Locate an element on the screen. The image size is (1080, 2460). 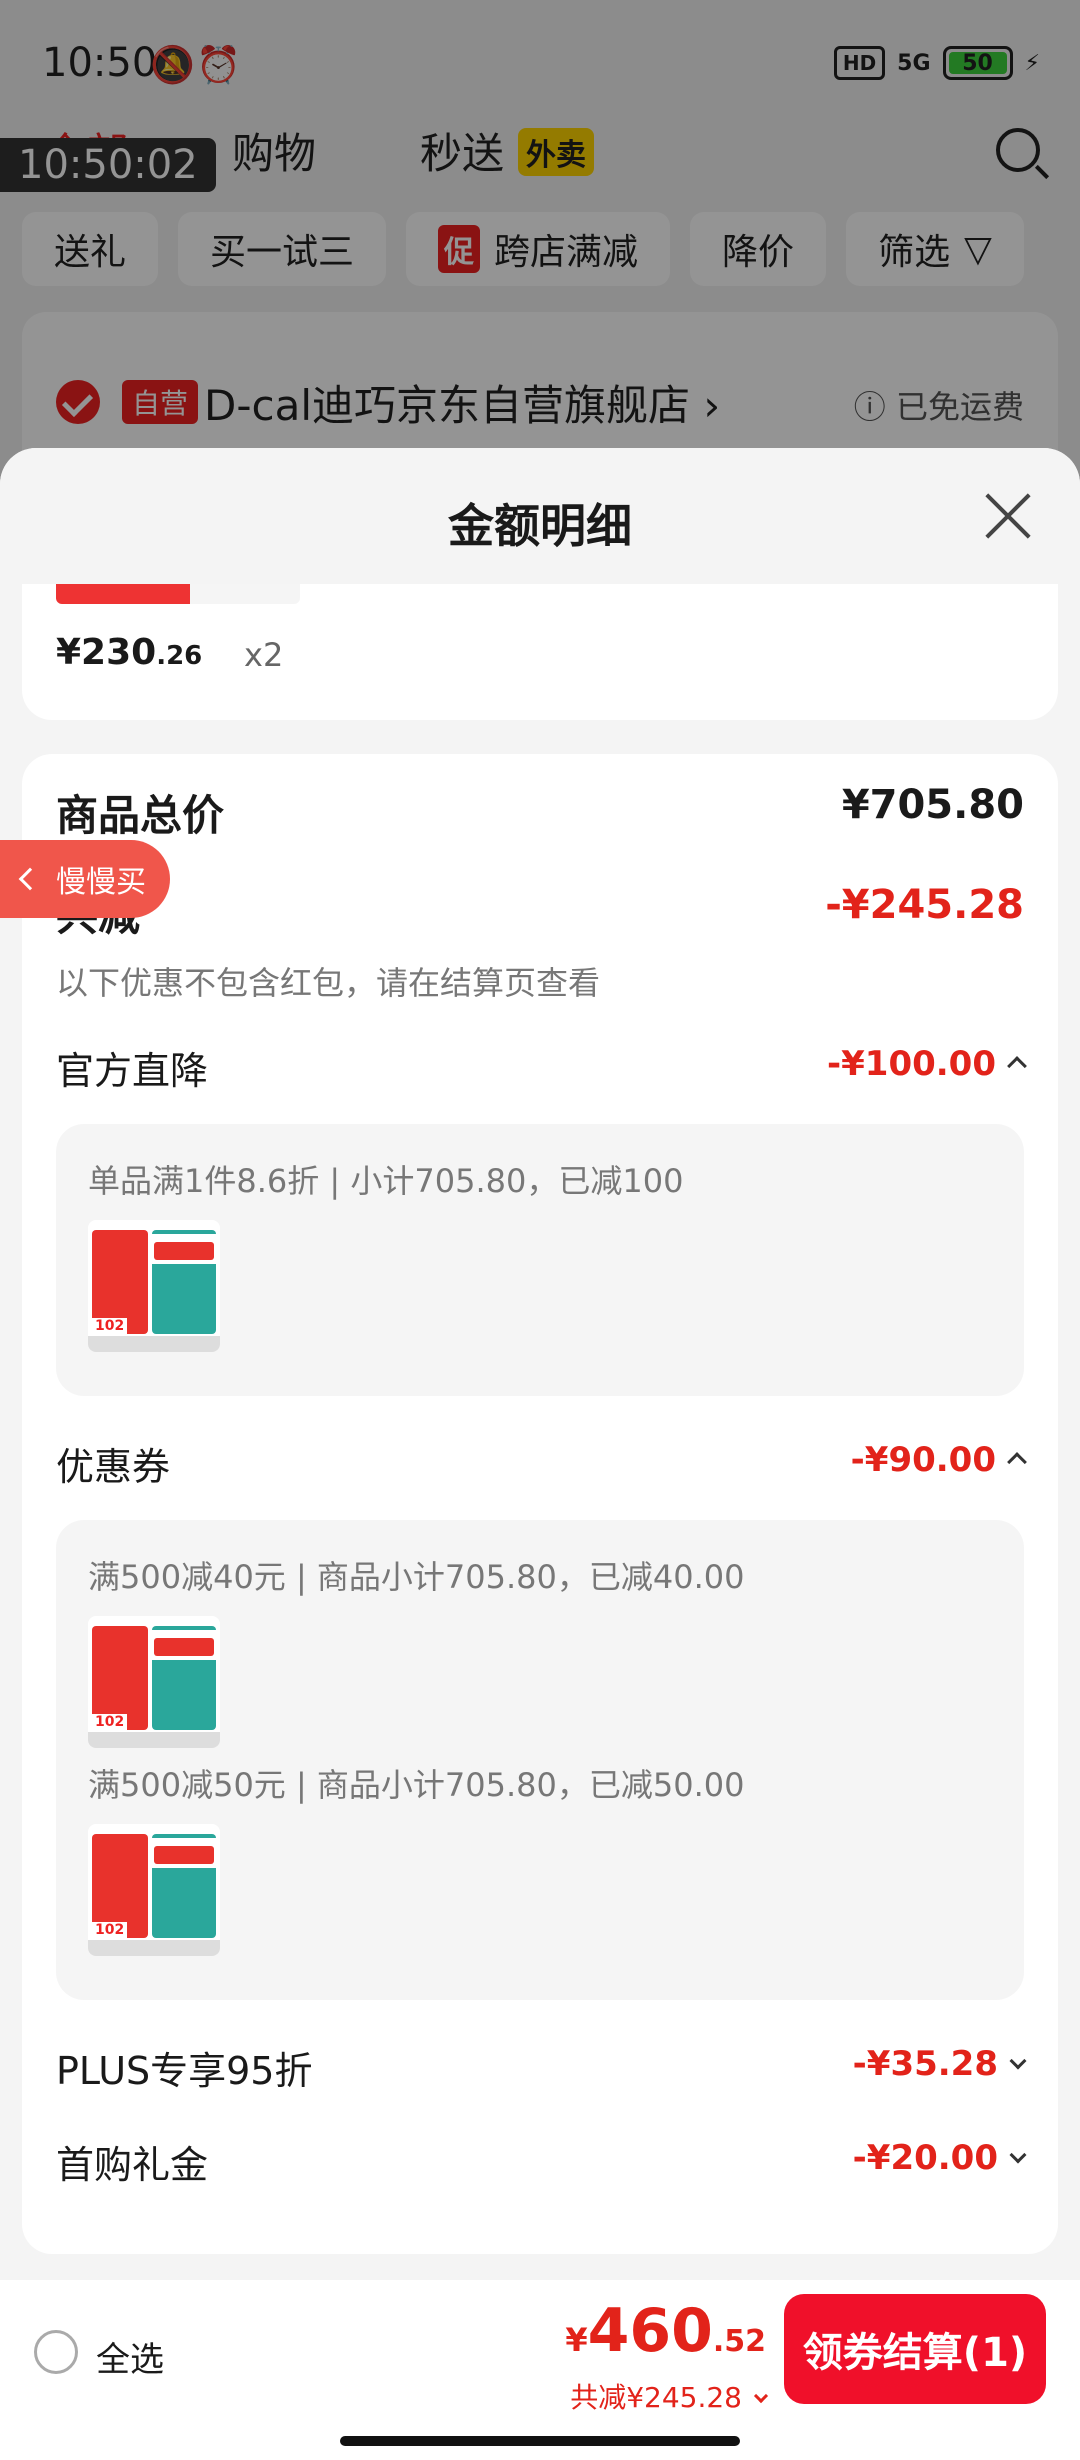
slow-buy-pill: 慢慢买 is located at coordinates (85, 879).